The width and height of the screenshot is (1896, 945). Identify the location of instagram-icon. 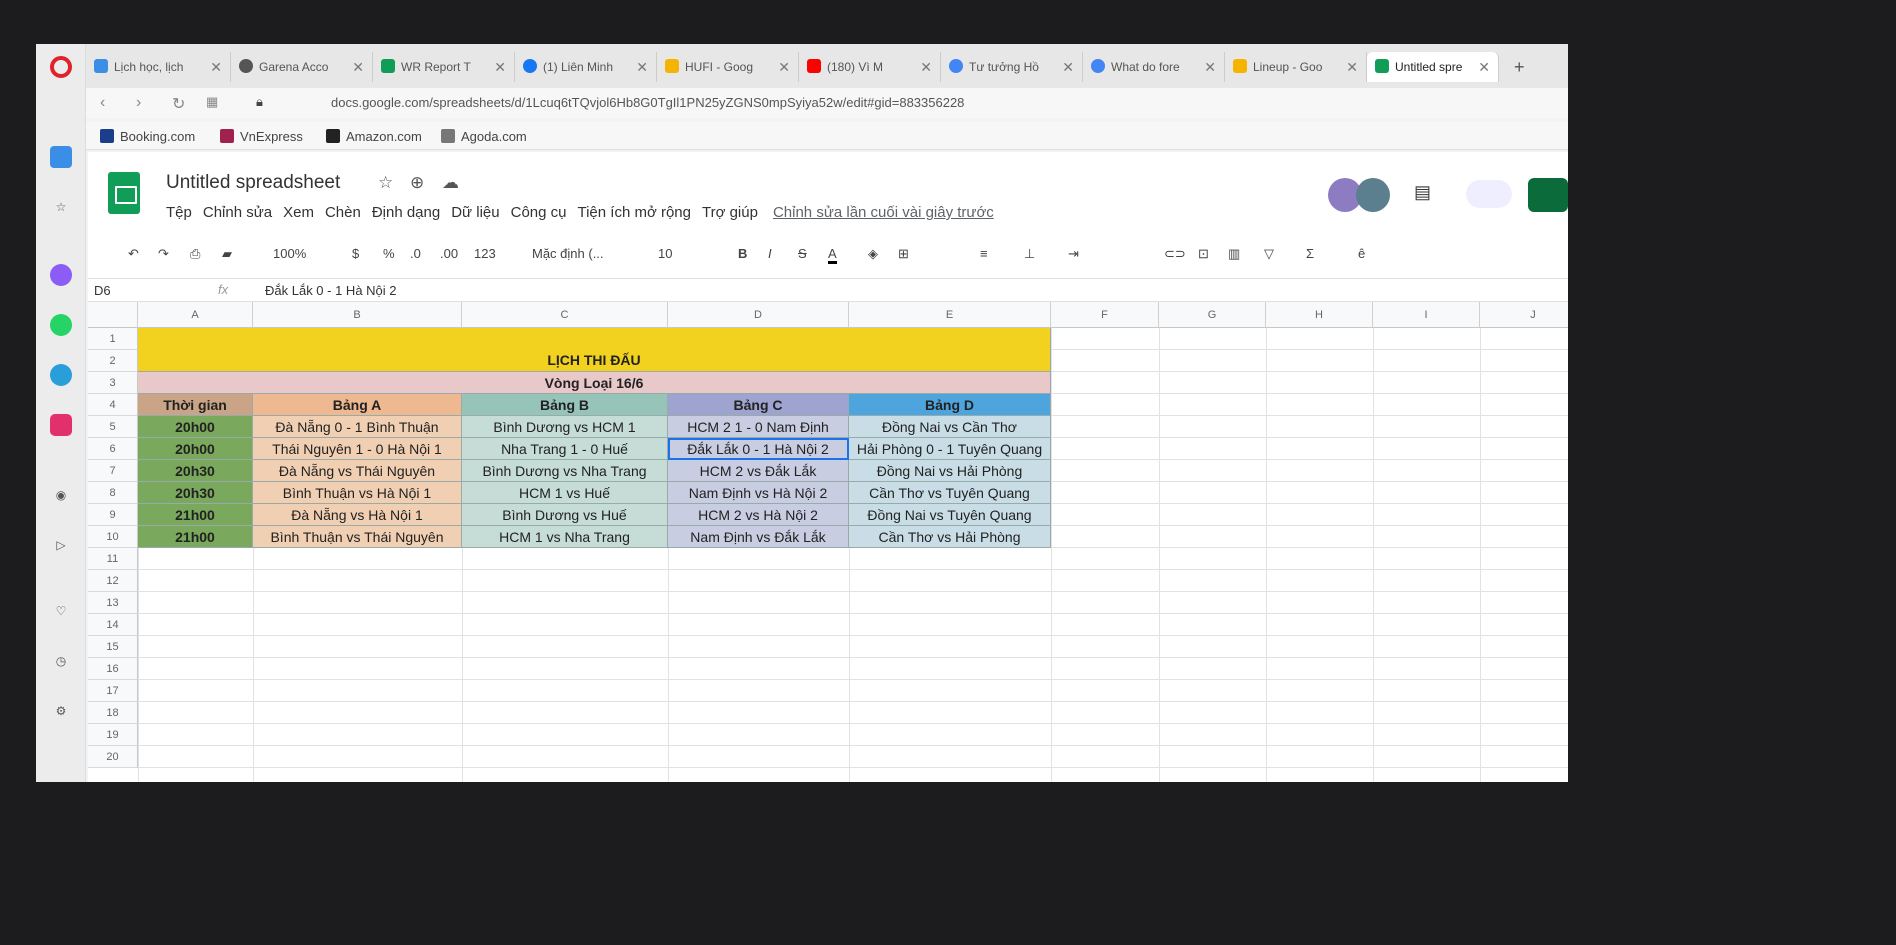
(61, 425).